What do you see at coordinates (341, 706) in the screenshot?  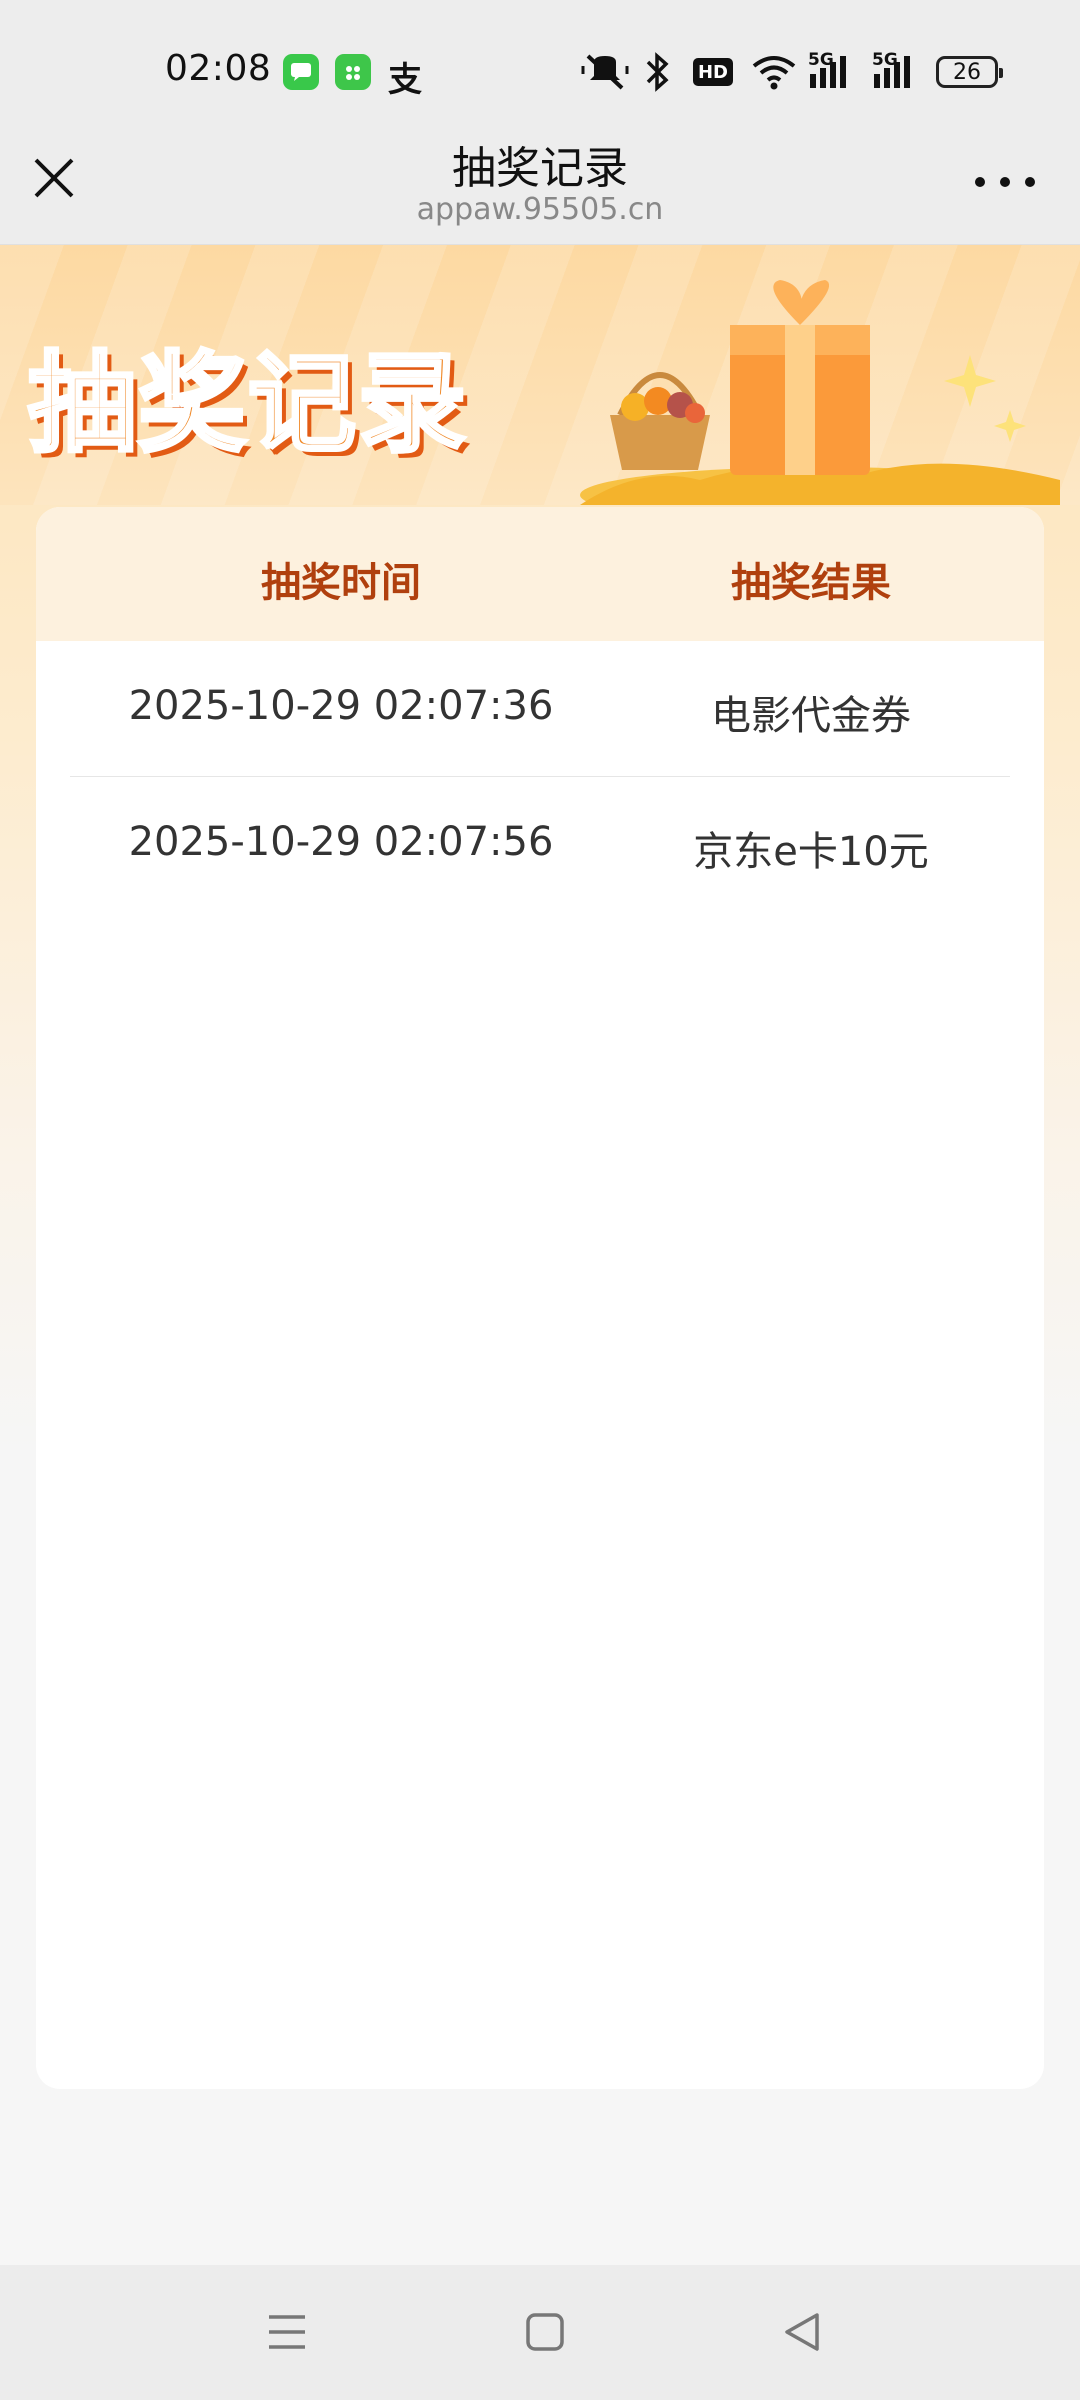 I see `row-time: 2025-10-29 02:07:36` at bounding box center [341, 706].